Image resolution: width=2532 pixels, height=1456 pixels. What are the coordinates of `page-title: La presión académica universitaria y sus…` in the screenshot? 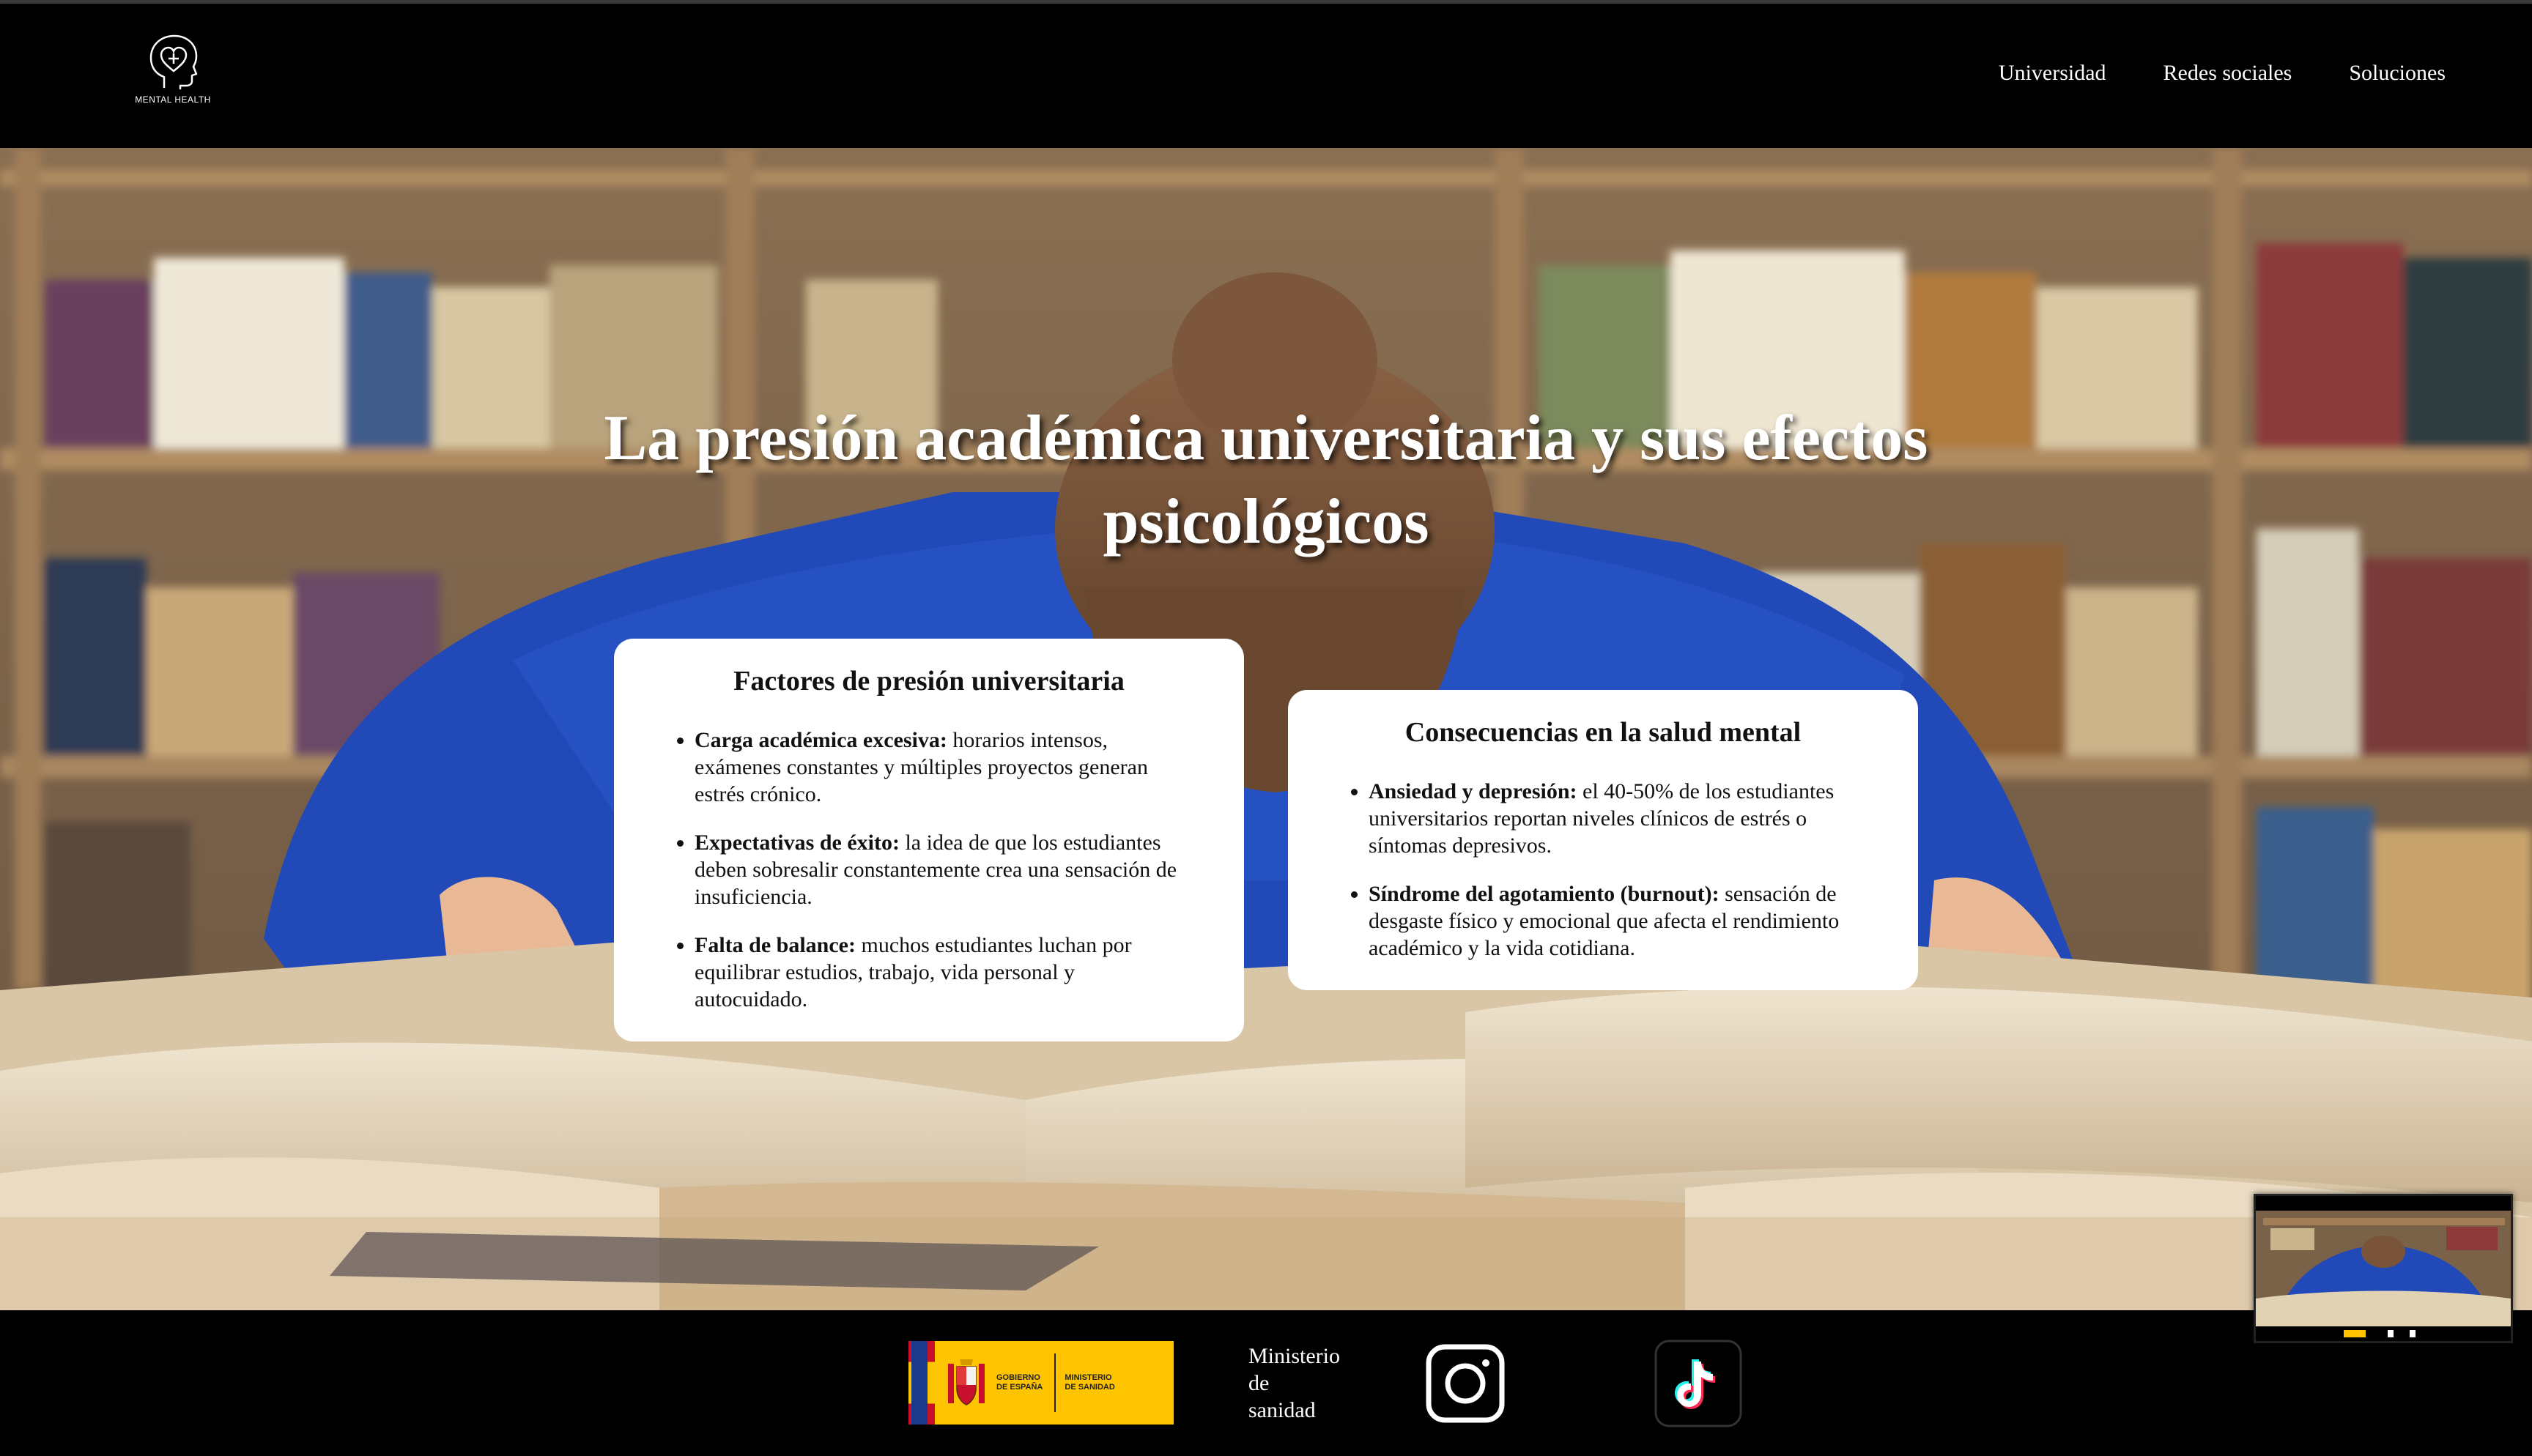 It's located at (1266, 480).